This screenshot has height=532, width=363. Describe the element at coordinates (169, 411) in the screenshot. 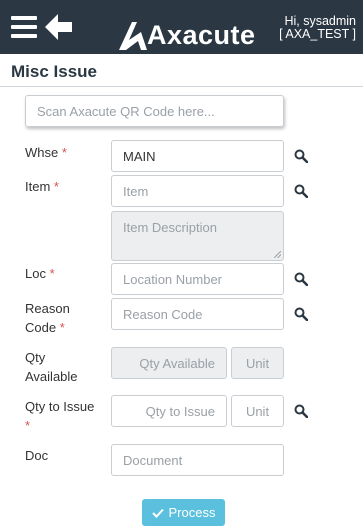

I see `qty-to-issue-input: Qty to Issue` at that location.